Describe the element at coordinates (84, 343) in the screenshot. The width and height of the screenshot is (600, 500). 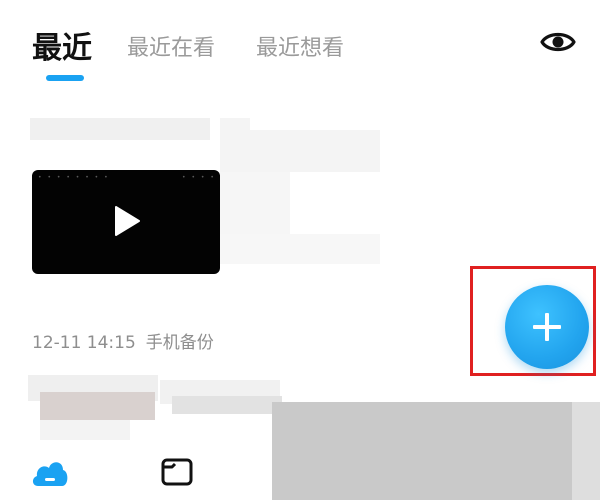
I see `timestamp: 12-11 14:15` at that location.